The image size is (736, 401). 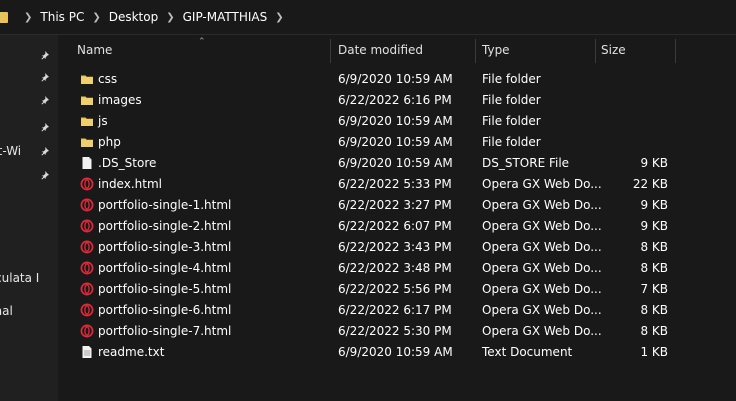 I want to click on file-date-modified: 6/22/2022 6:07 PM, so click(x=395, y=226).